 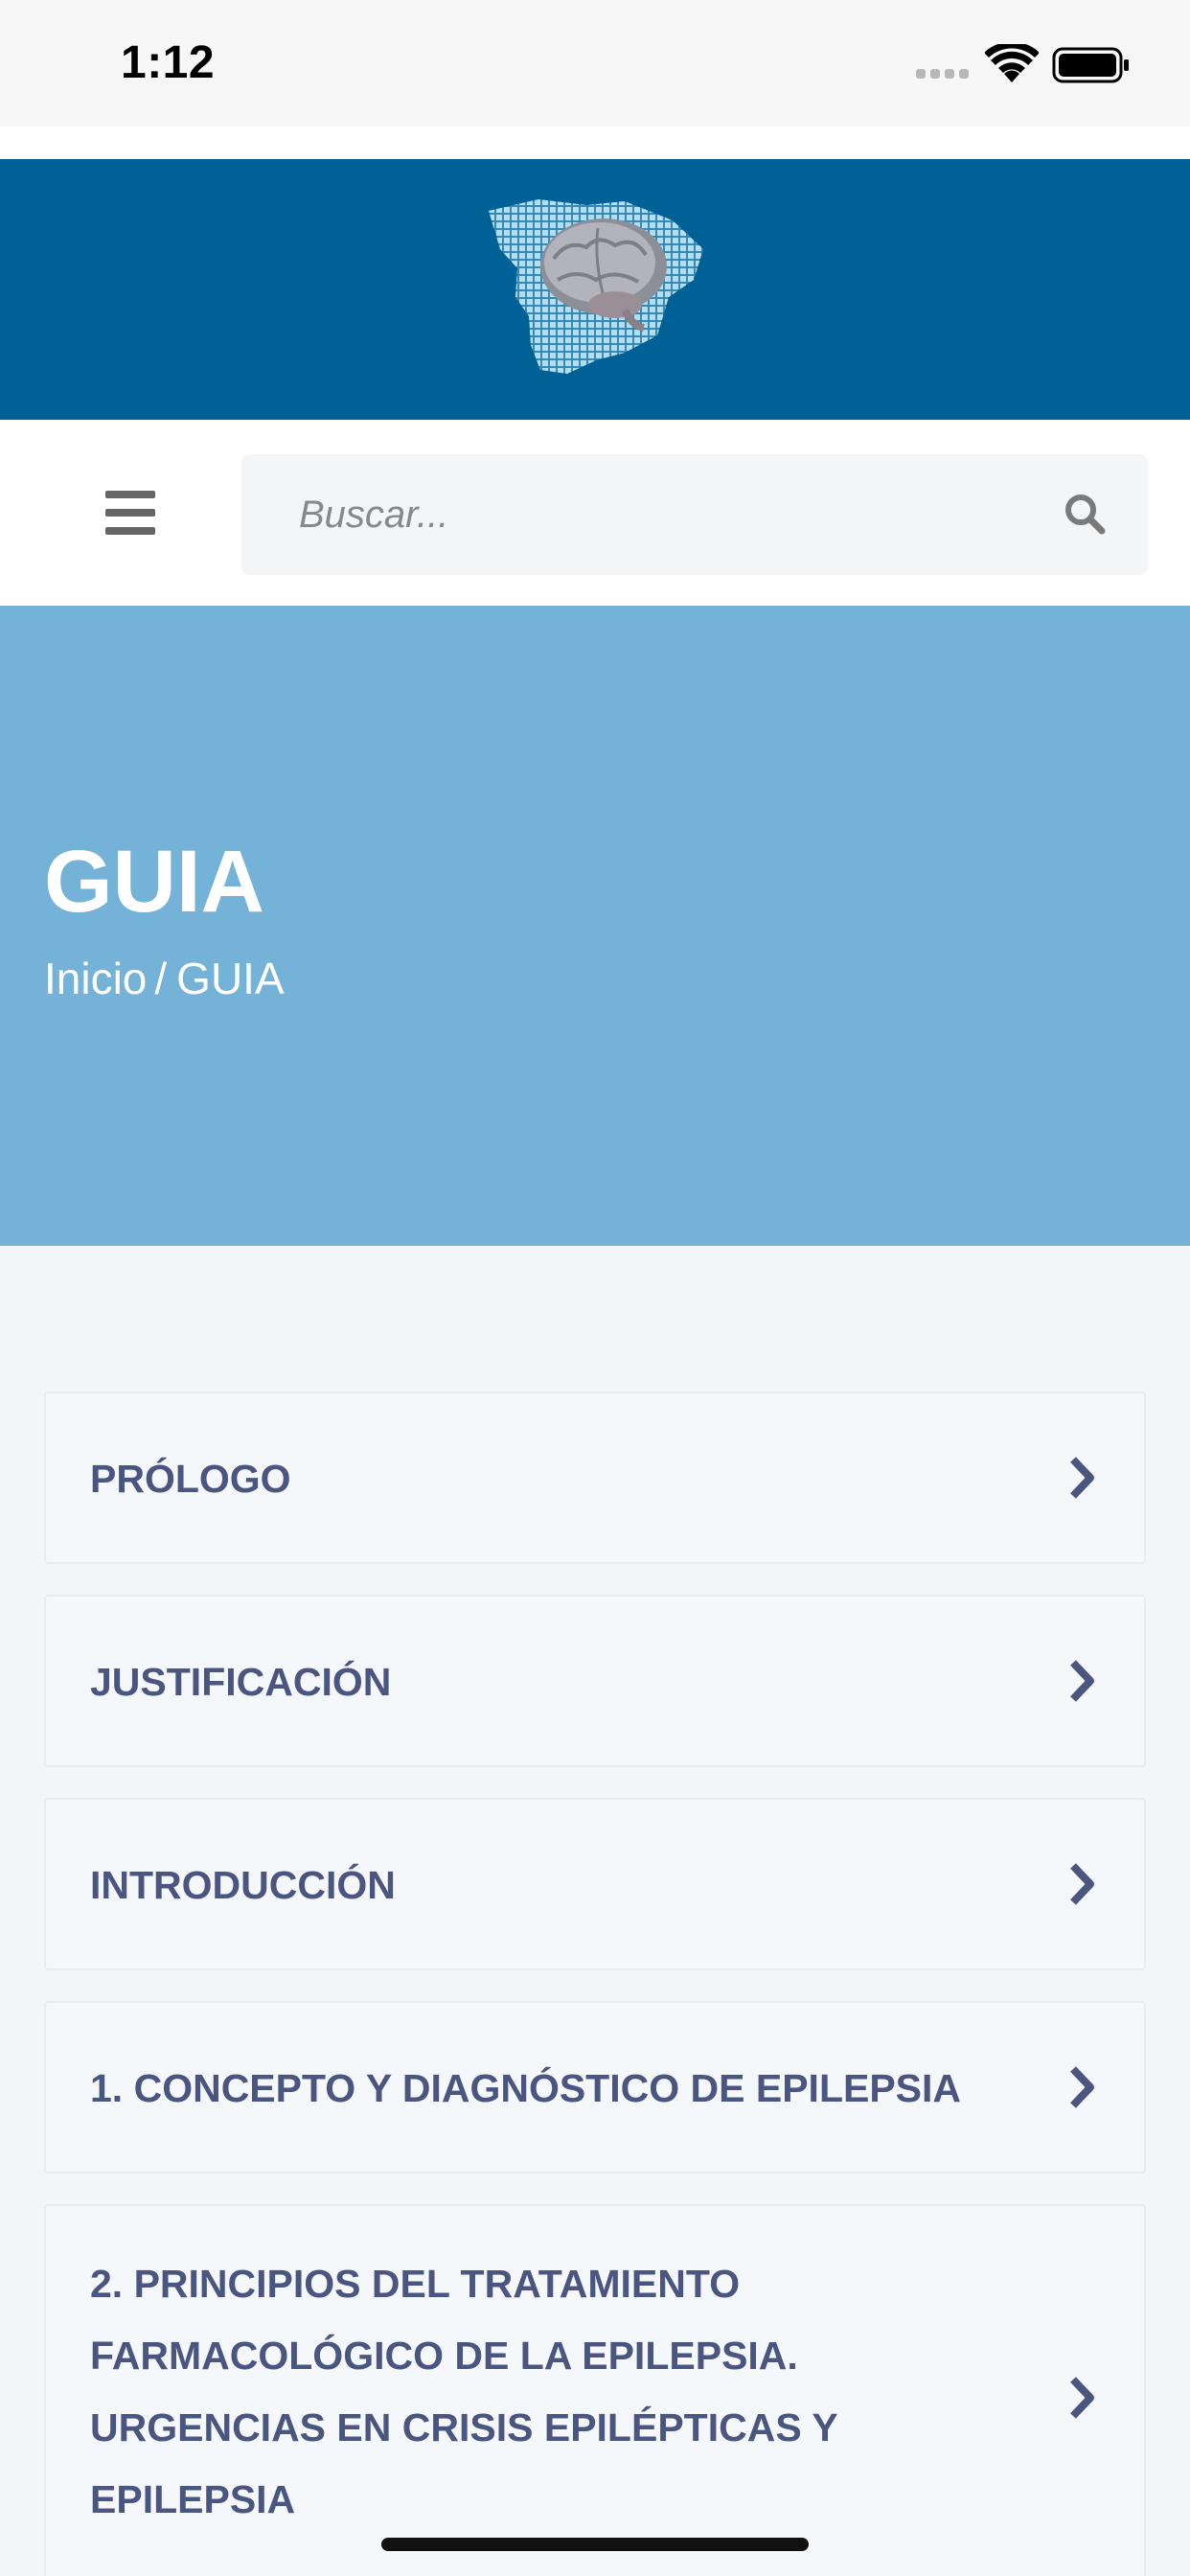 I want to click on header-gap, so click(x=595, y=142).